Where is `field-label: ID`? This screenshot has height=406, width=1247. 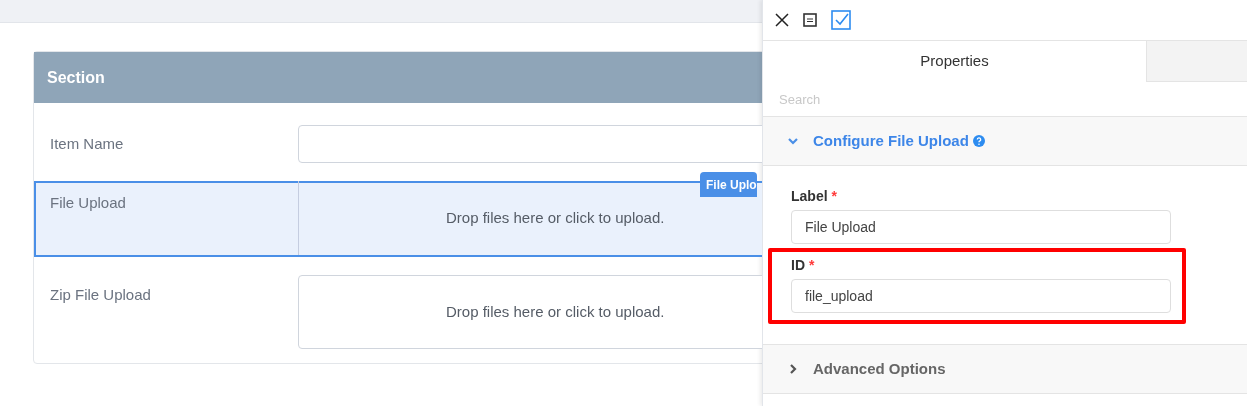 field-label: ID is located at coordinates (798, 265).